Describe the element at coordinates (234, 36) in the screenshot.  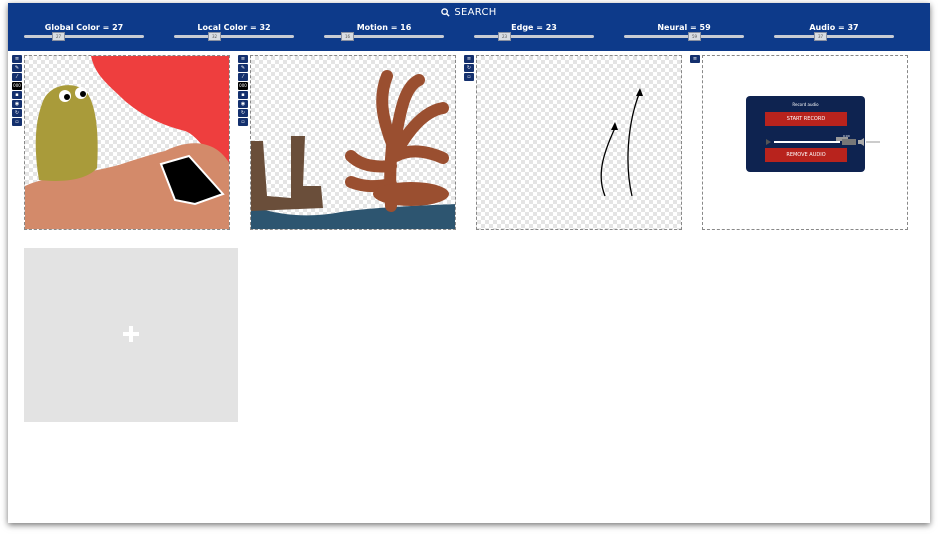
I see `slider-track: 32` at that location.